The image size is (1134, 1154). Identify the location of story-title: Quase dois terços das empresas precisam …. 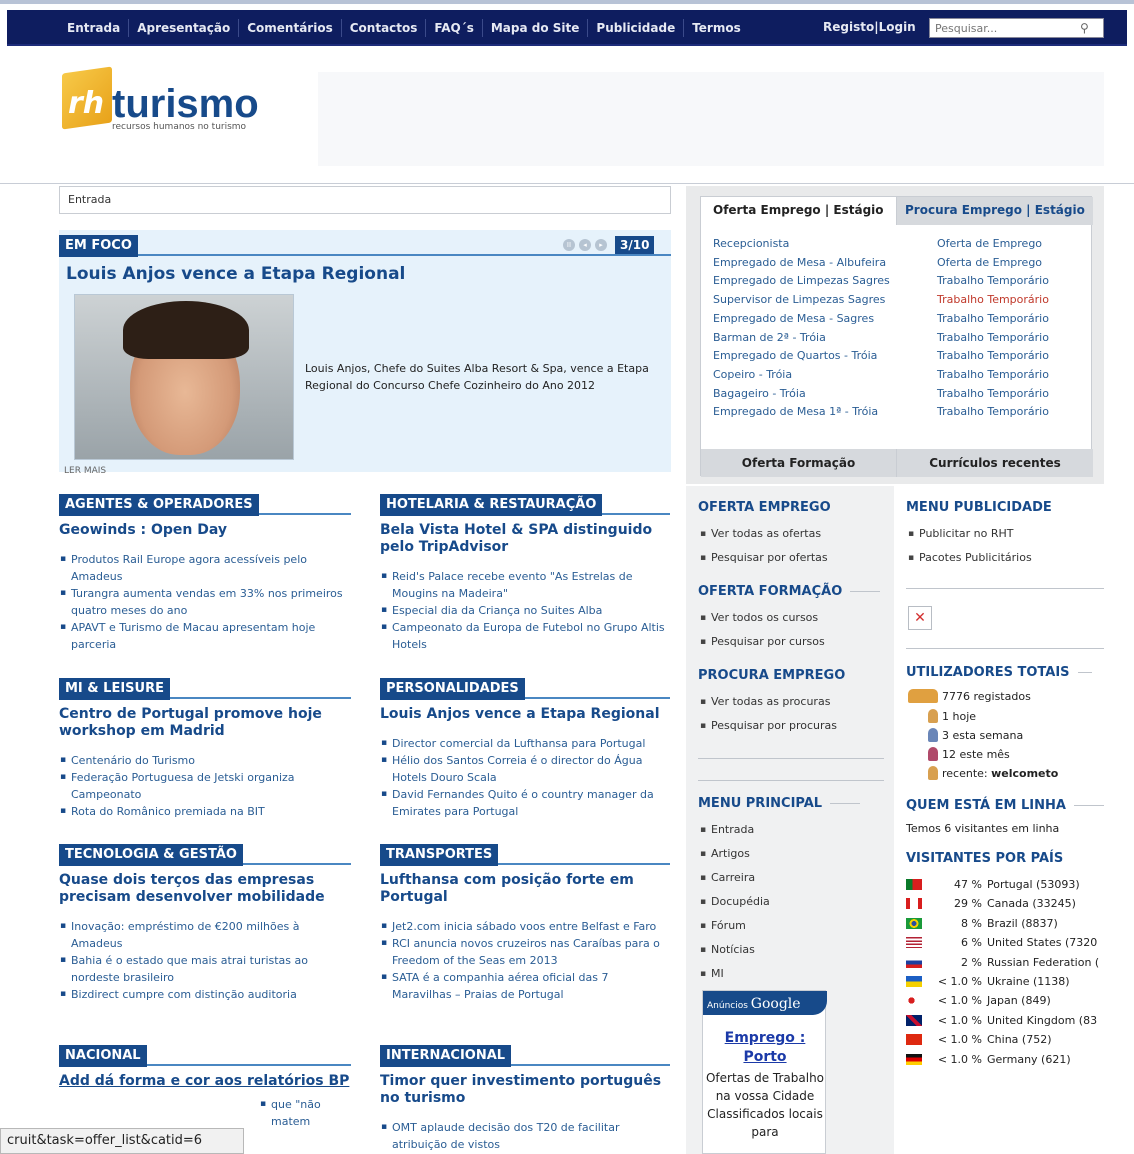
(205, 889).